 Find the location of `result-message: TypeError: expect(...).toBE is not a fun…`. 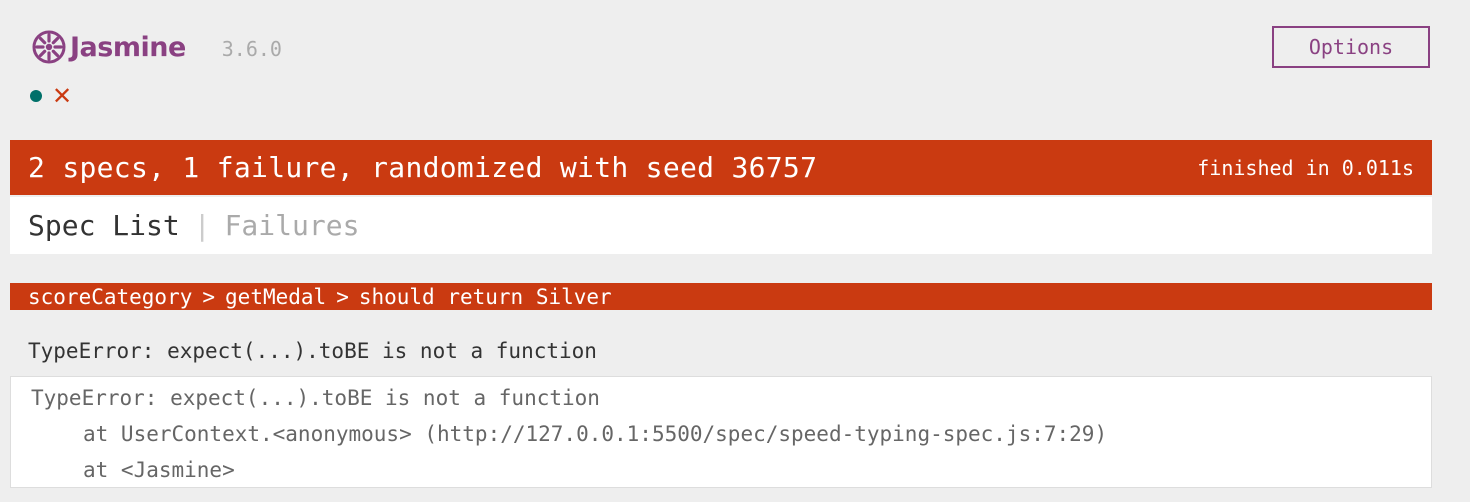

result-message: TypeError: expect(...).toBE is not a fun… is located at coordinates (312, 351).